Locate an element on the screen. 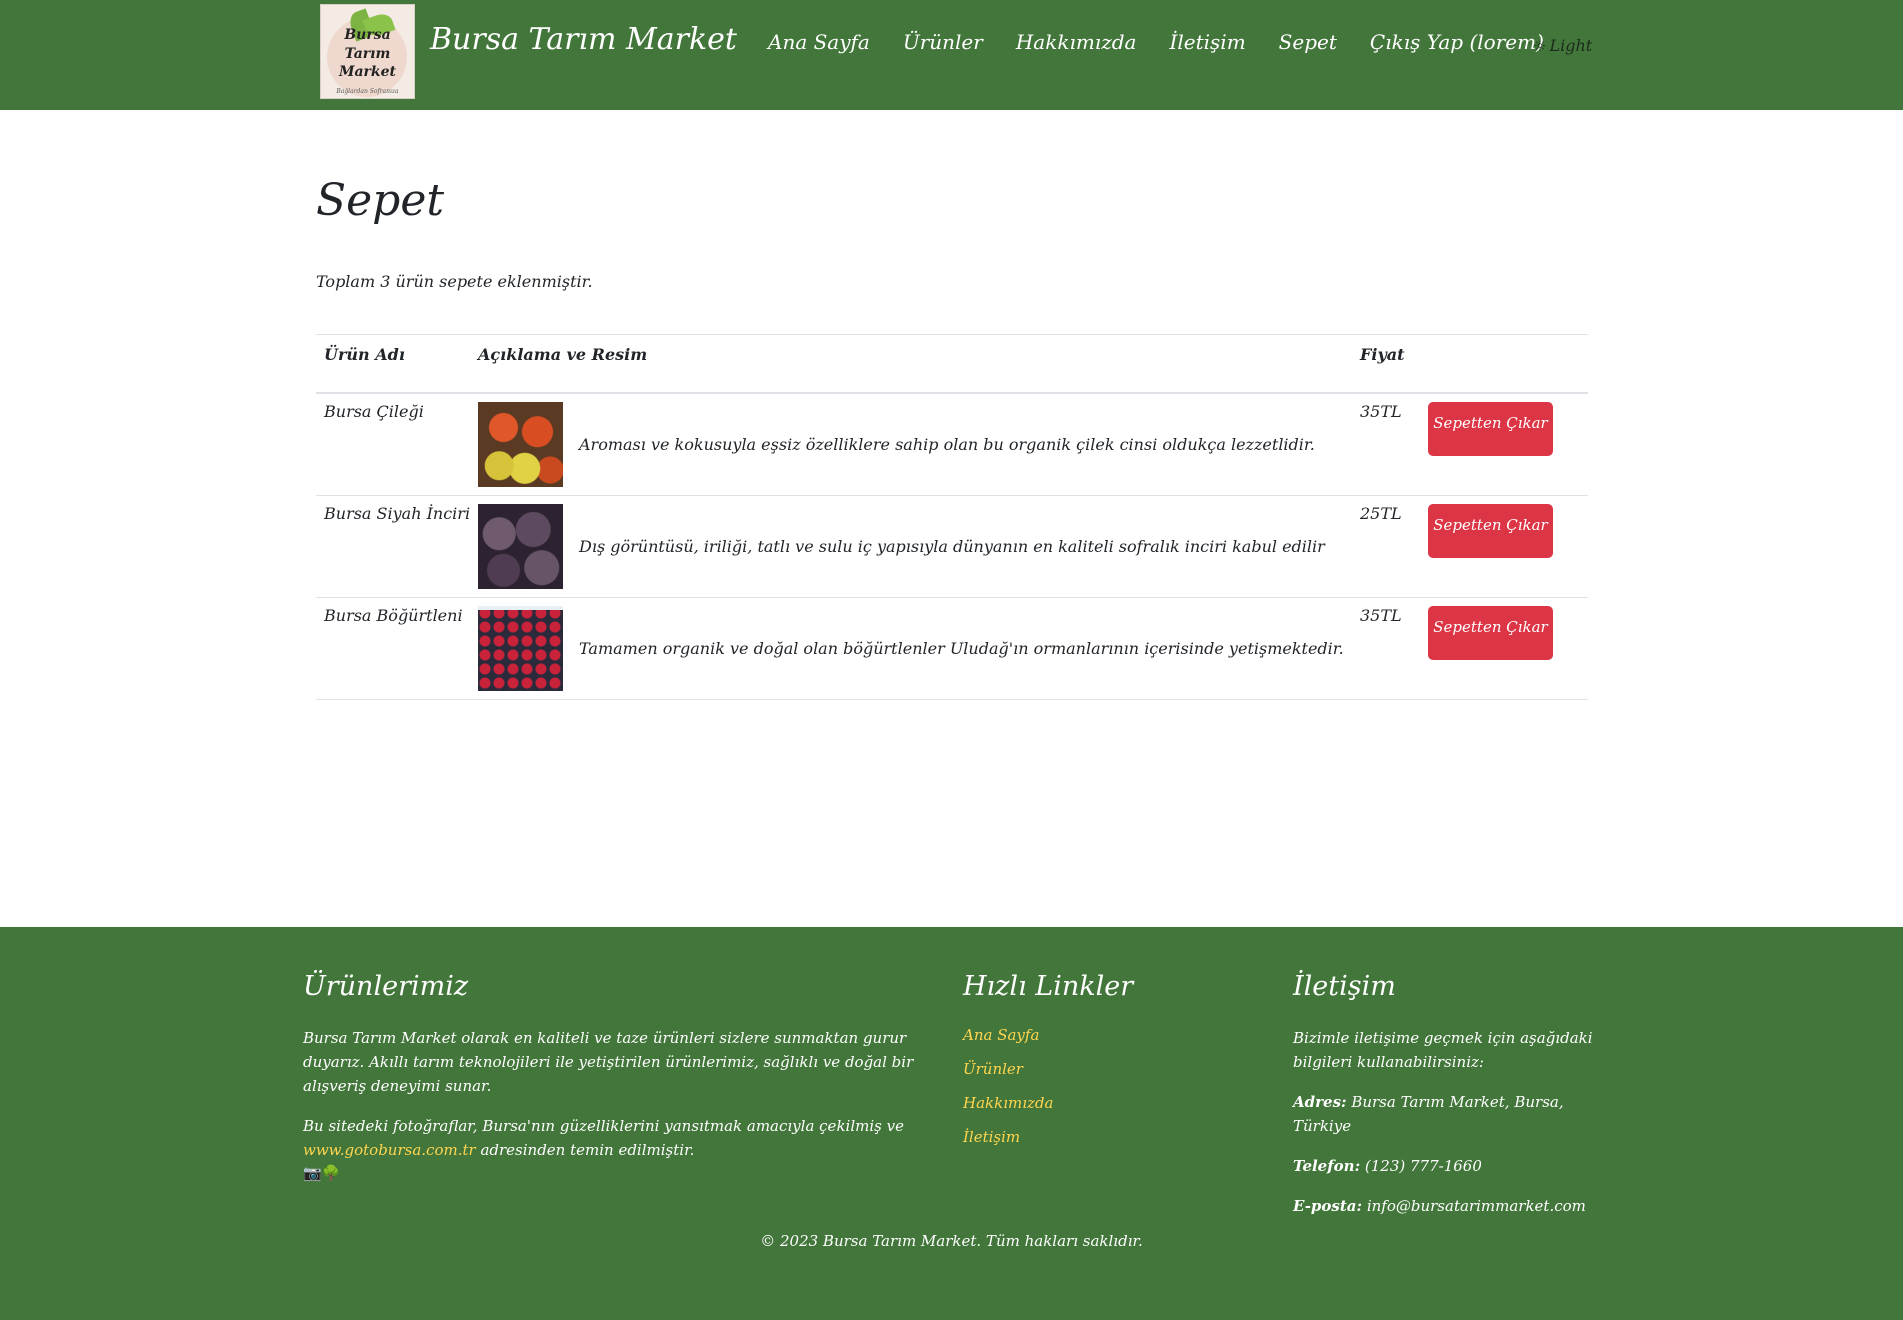 The width and height of the screenshot is (1903, 1320). nav-contact: İletişim is located at coordinates (1207, 42).